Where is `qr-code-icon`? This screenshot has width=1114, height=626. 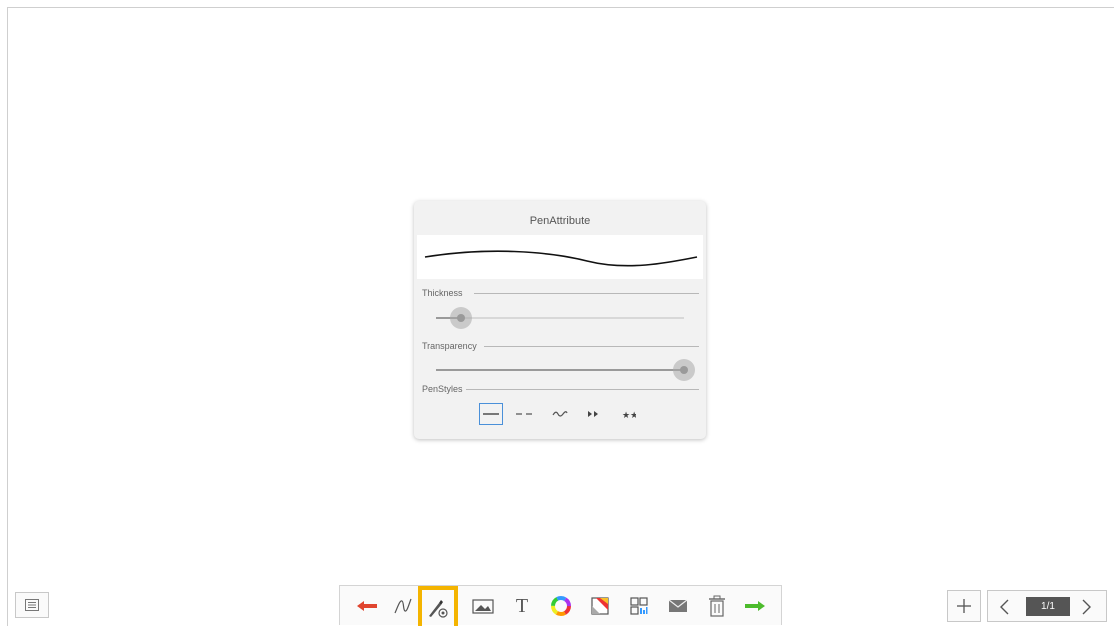
qr-code-icon is located at coordinates (639, 606).